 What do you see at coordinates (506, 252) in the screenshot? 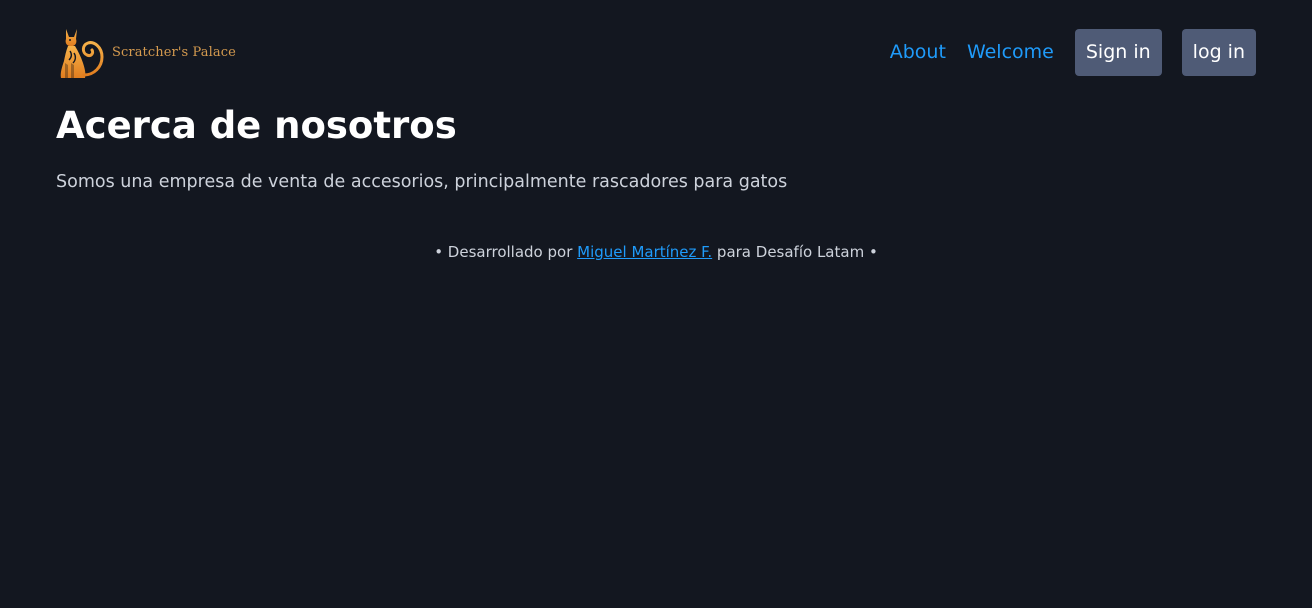
I see `footer-prefix: • Desarrollado por` at bounding box center [506, 252].